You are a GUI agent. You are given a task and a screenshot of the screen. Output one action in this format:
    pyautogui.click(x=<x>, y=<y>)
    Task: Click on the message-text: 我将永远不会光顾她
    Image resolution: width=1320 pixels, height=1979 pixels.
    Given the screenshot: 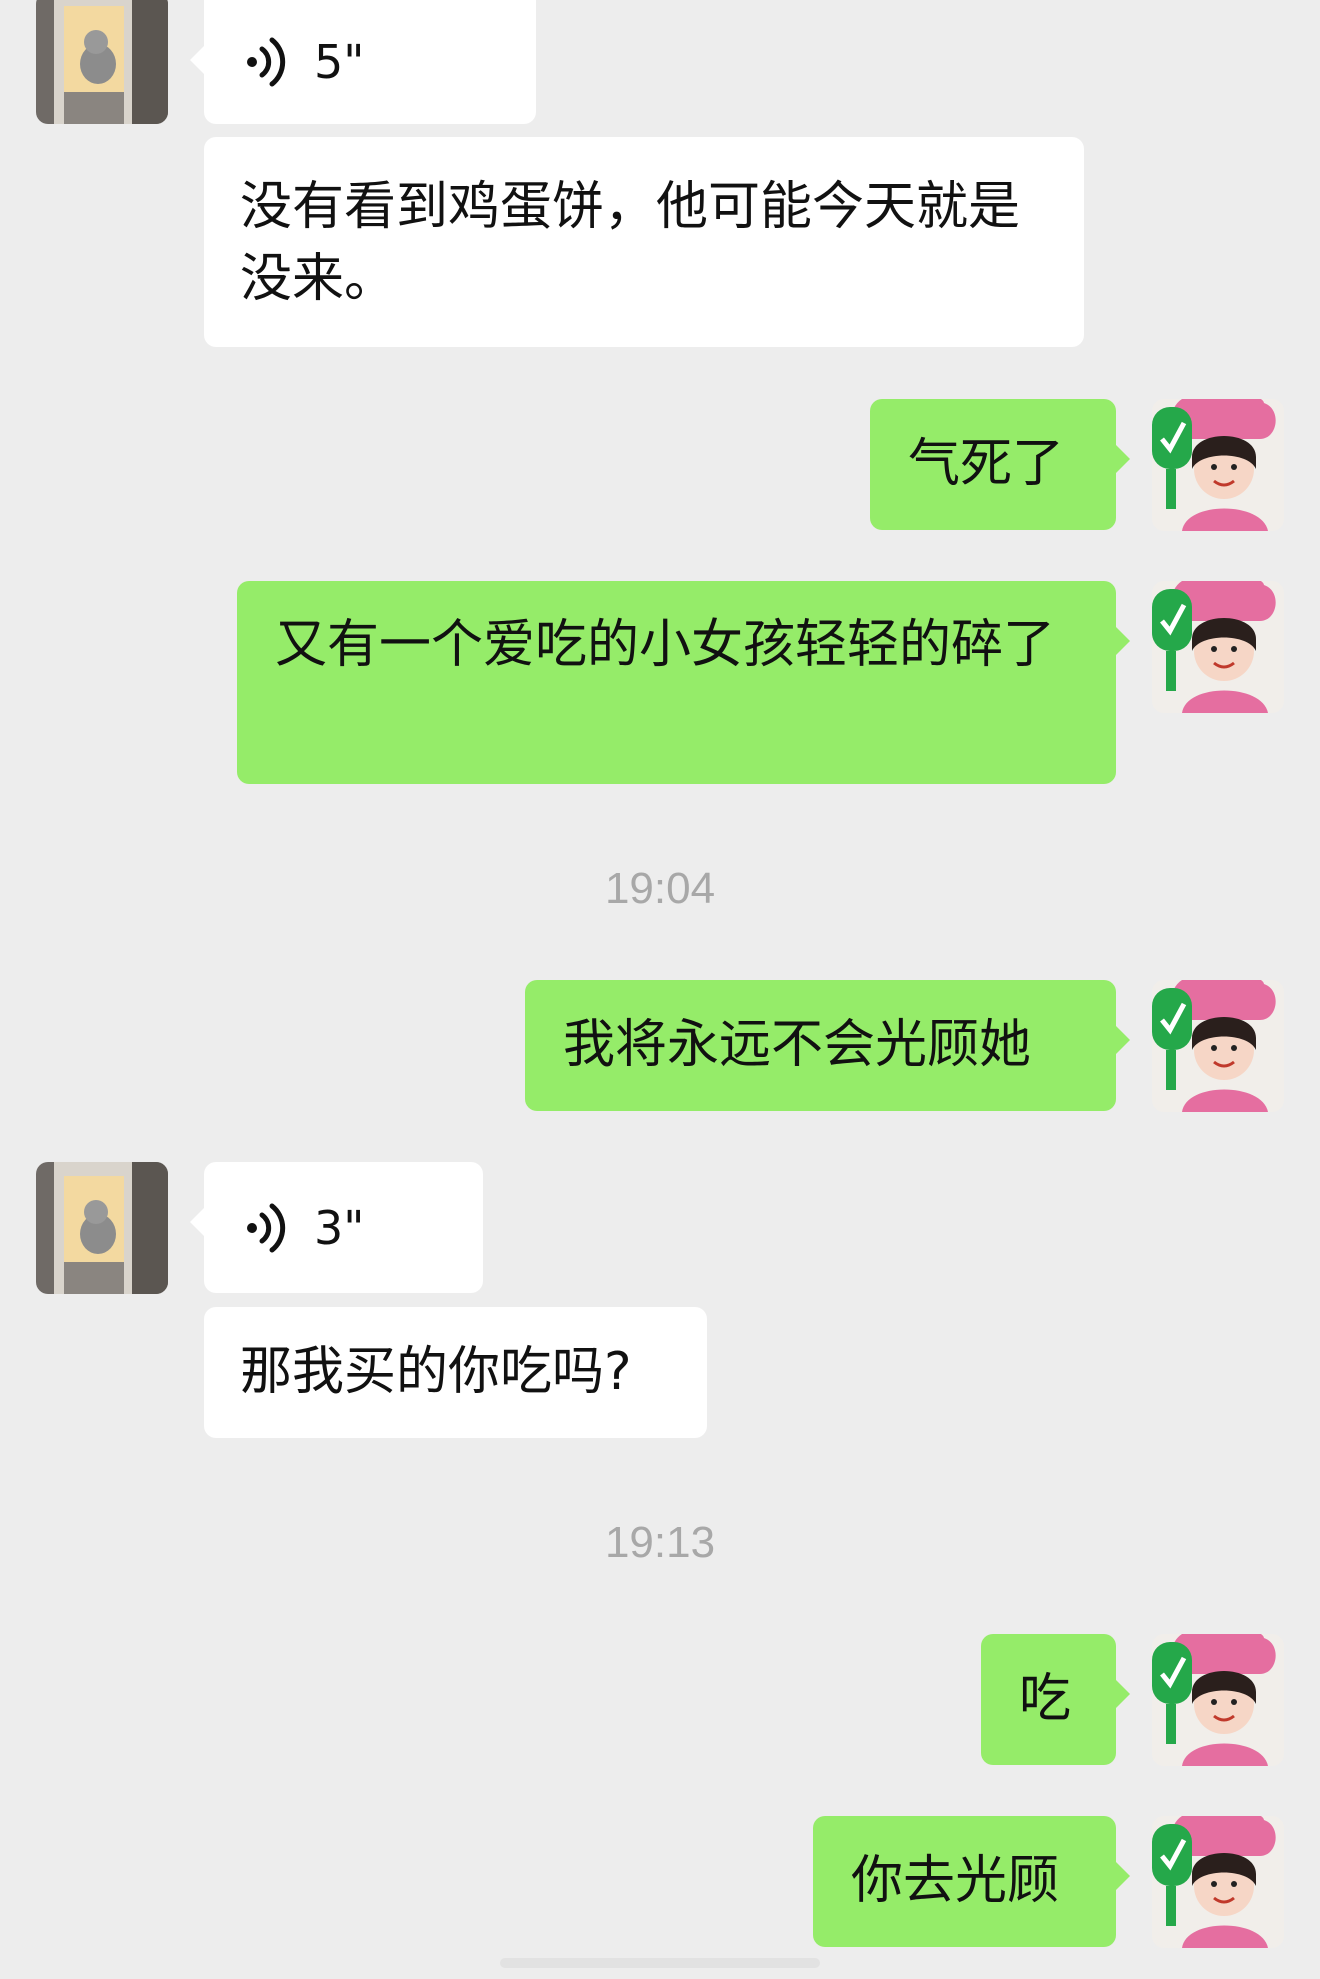 What is the action you would take?
    pyautogui.click(x=797, y=1045)
    